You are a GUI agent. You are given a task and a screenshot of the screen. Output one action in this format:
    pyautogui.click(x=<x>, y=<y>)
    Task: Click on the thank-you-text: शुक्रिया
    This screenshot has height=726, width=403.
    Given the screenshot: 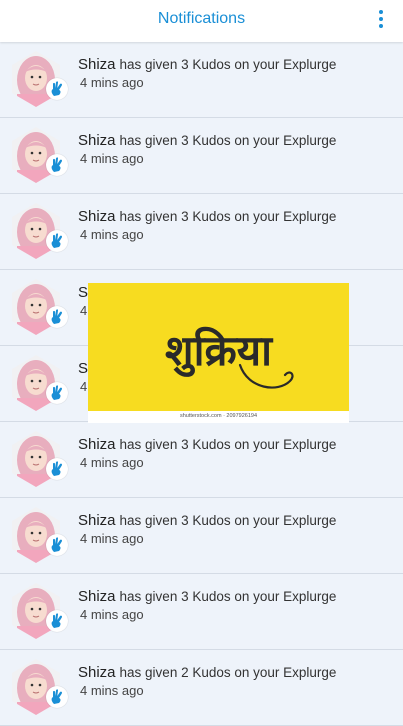 What is the action you would take?
    pyautogui.click(x=218, y=350)
    